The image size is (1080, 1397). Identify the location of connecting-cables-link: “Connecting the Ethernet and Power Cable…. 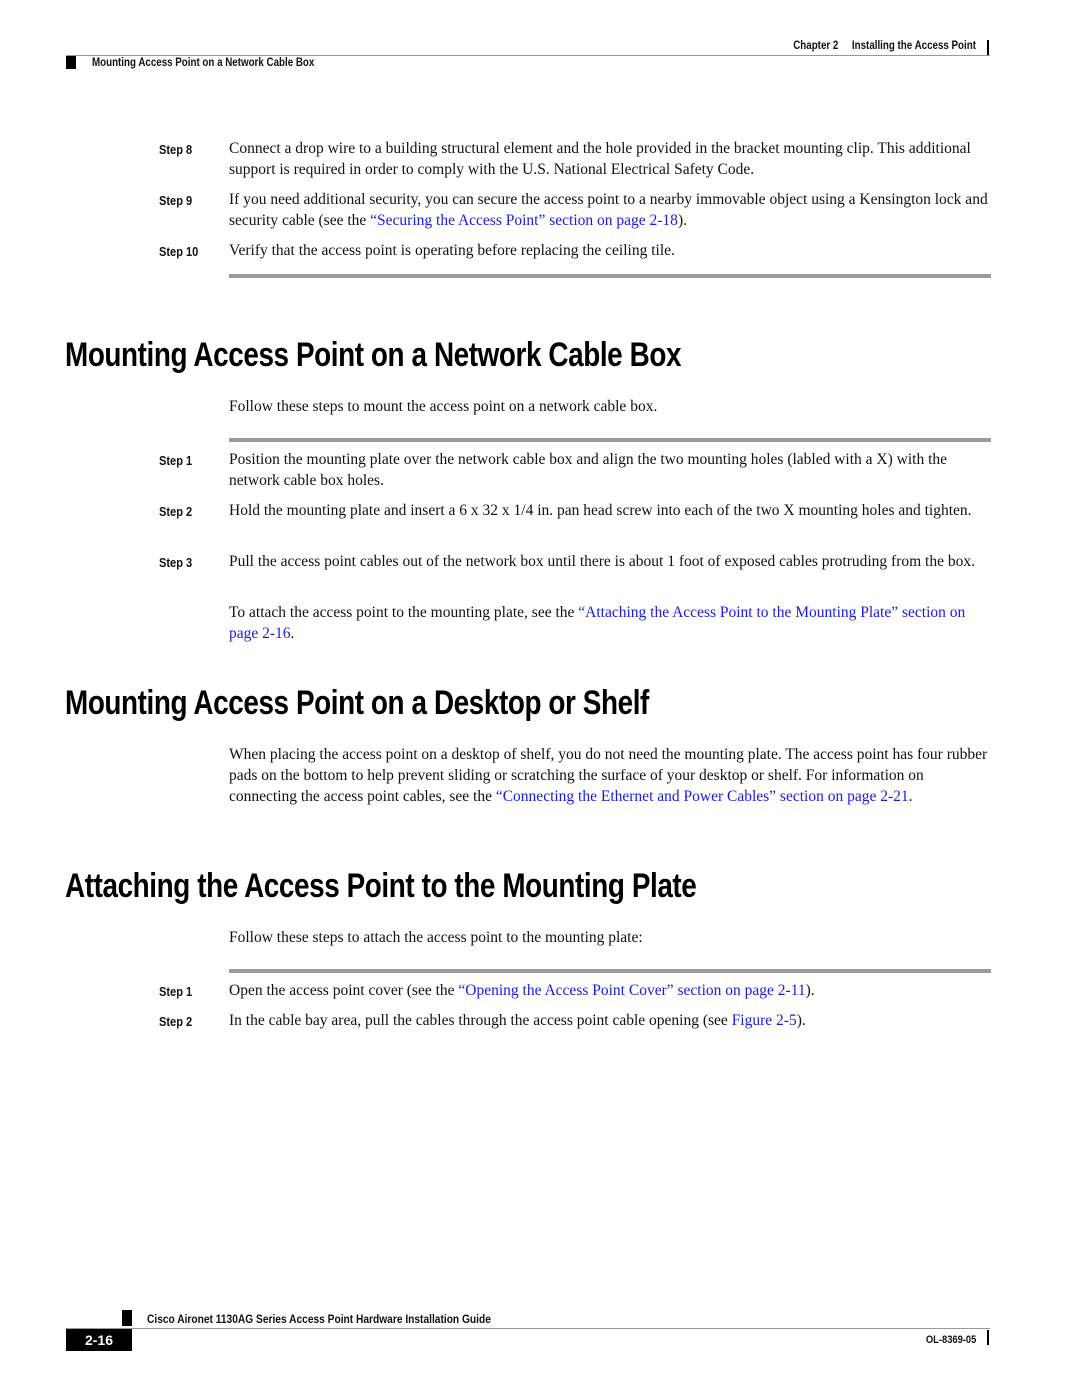
(702, 796).